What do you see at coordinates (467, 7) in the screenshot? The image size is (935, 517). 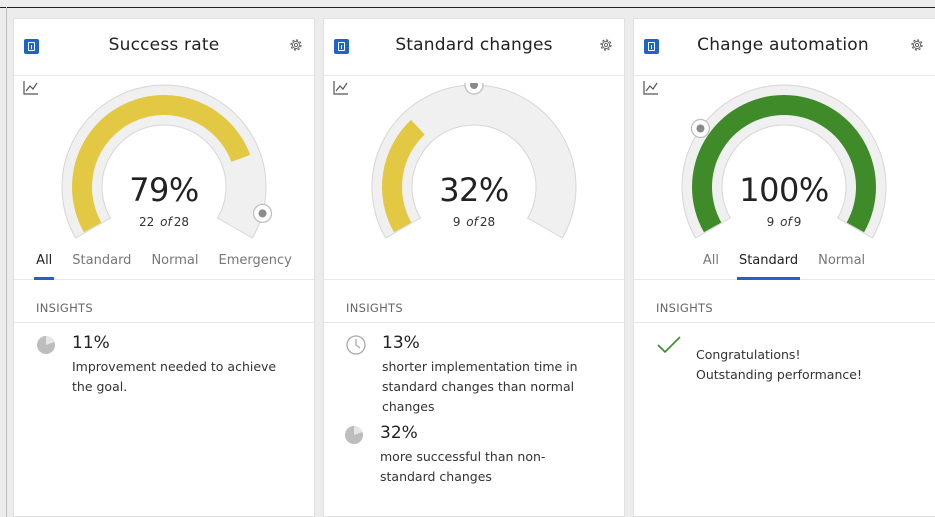 I see `window-top-border` at bounding box center [467, 7].